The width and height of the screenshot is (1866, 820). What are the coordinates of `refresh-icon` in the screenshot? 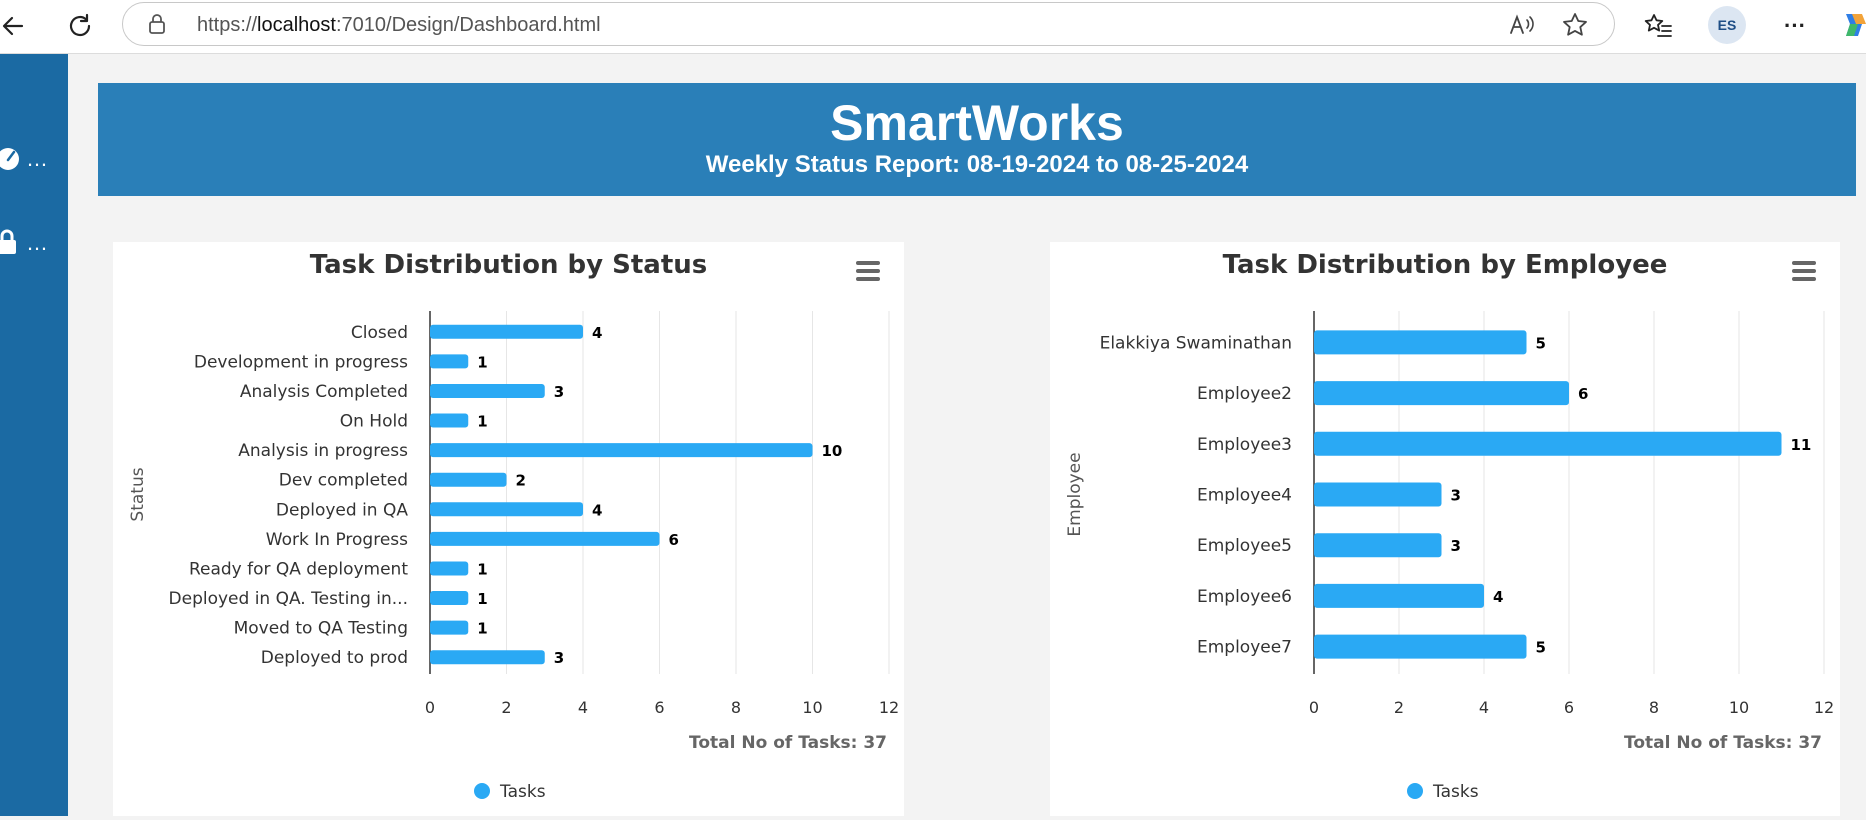 It's located at (80, 26).